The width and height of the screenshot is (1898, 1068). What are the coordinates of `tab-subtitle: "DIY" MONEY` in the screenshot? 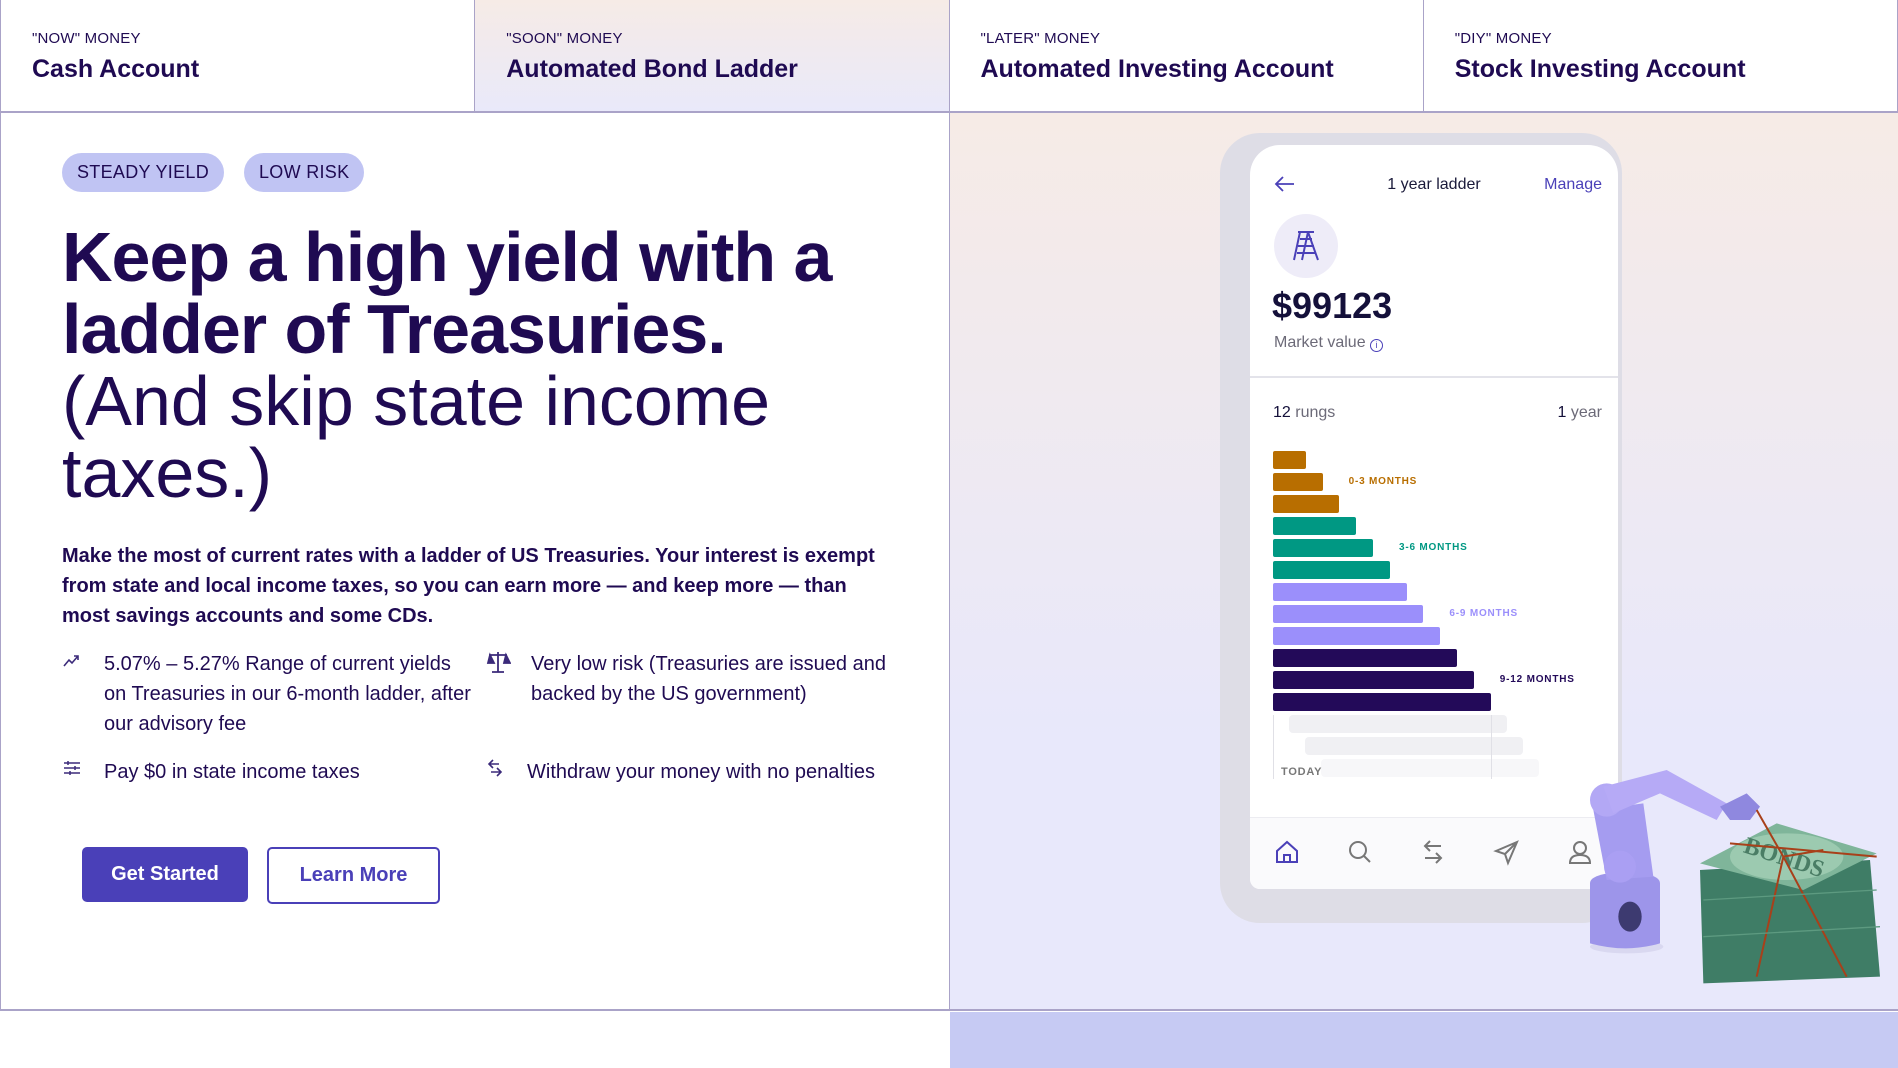 It's located at (1503, 38).